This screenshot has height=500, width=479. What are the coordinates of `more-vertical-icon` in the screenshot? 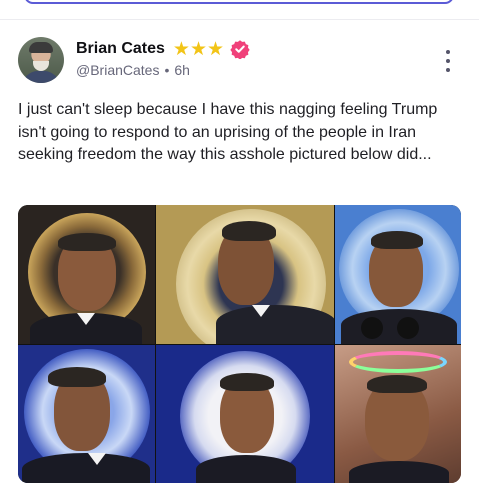 It's located at (448, 52).